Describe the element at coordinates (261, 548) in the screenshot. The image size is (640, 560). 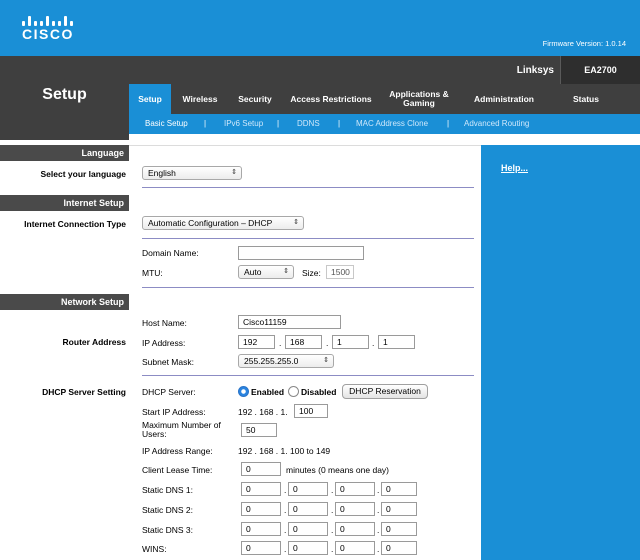
I see `wins-octet-1: 0` at that location.